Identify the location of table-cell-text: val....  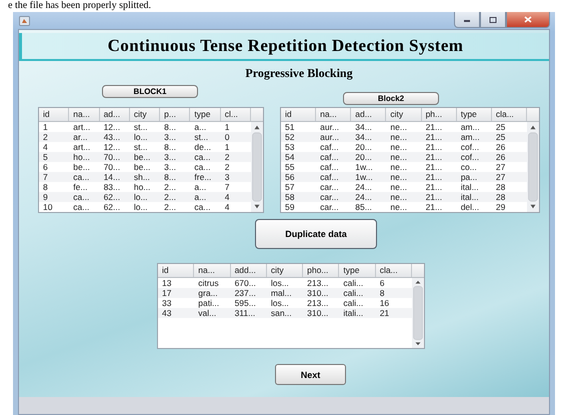
(207, 313).